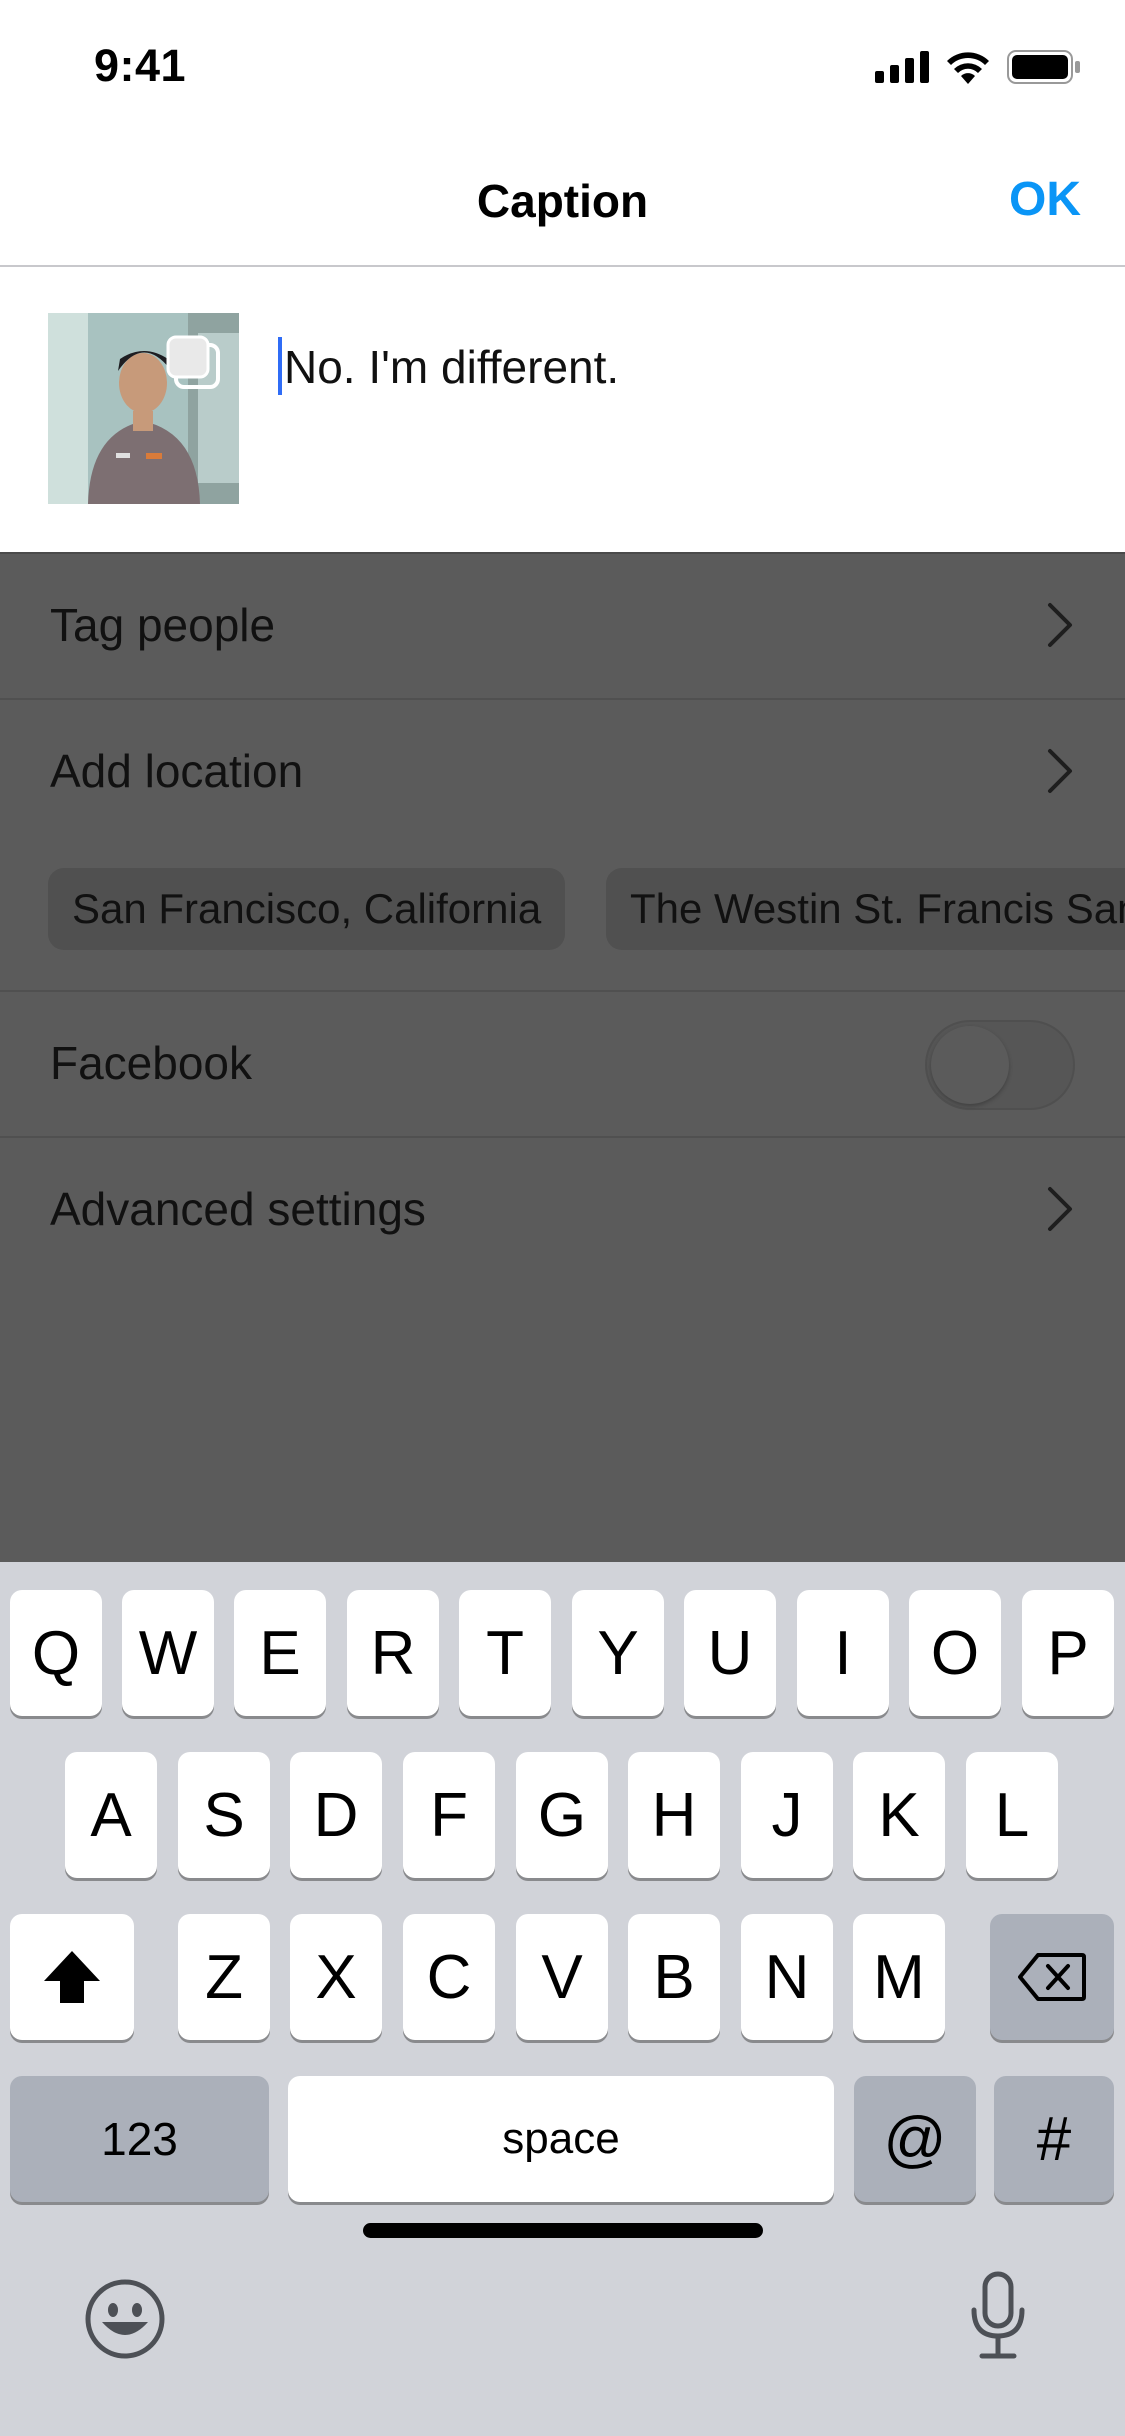  Describe the element at coordinates (563, 2230) in the screenshot. I see `home-indicator` at that location.